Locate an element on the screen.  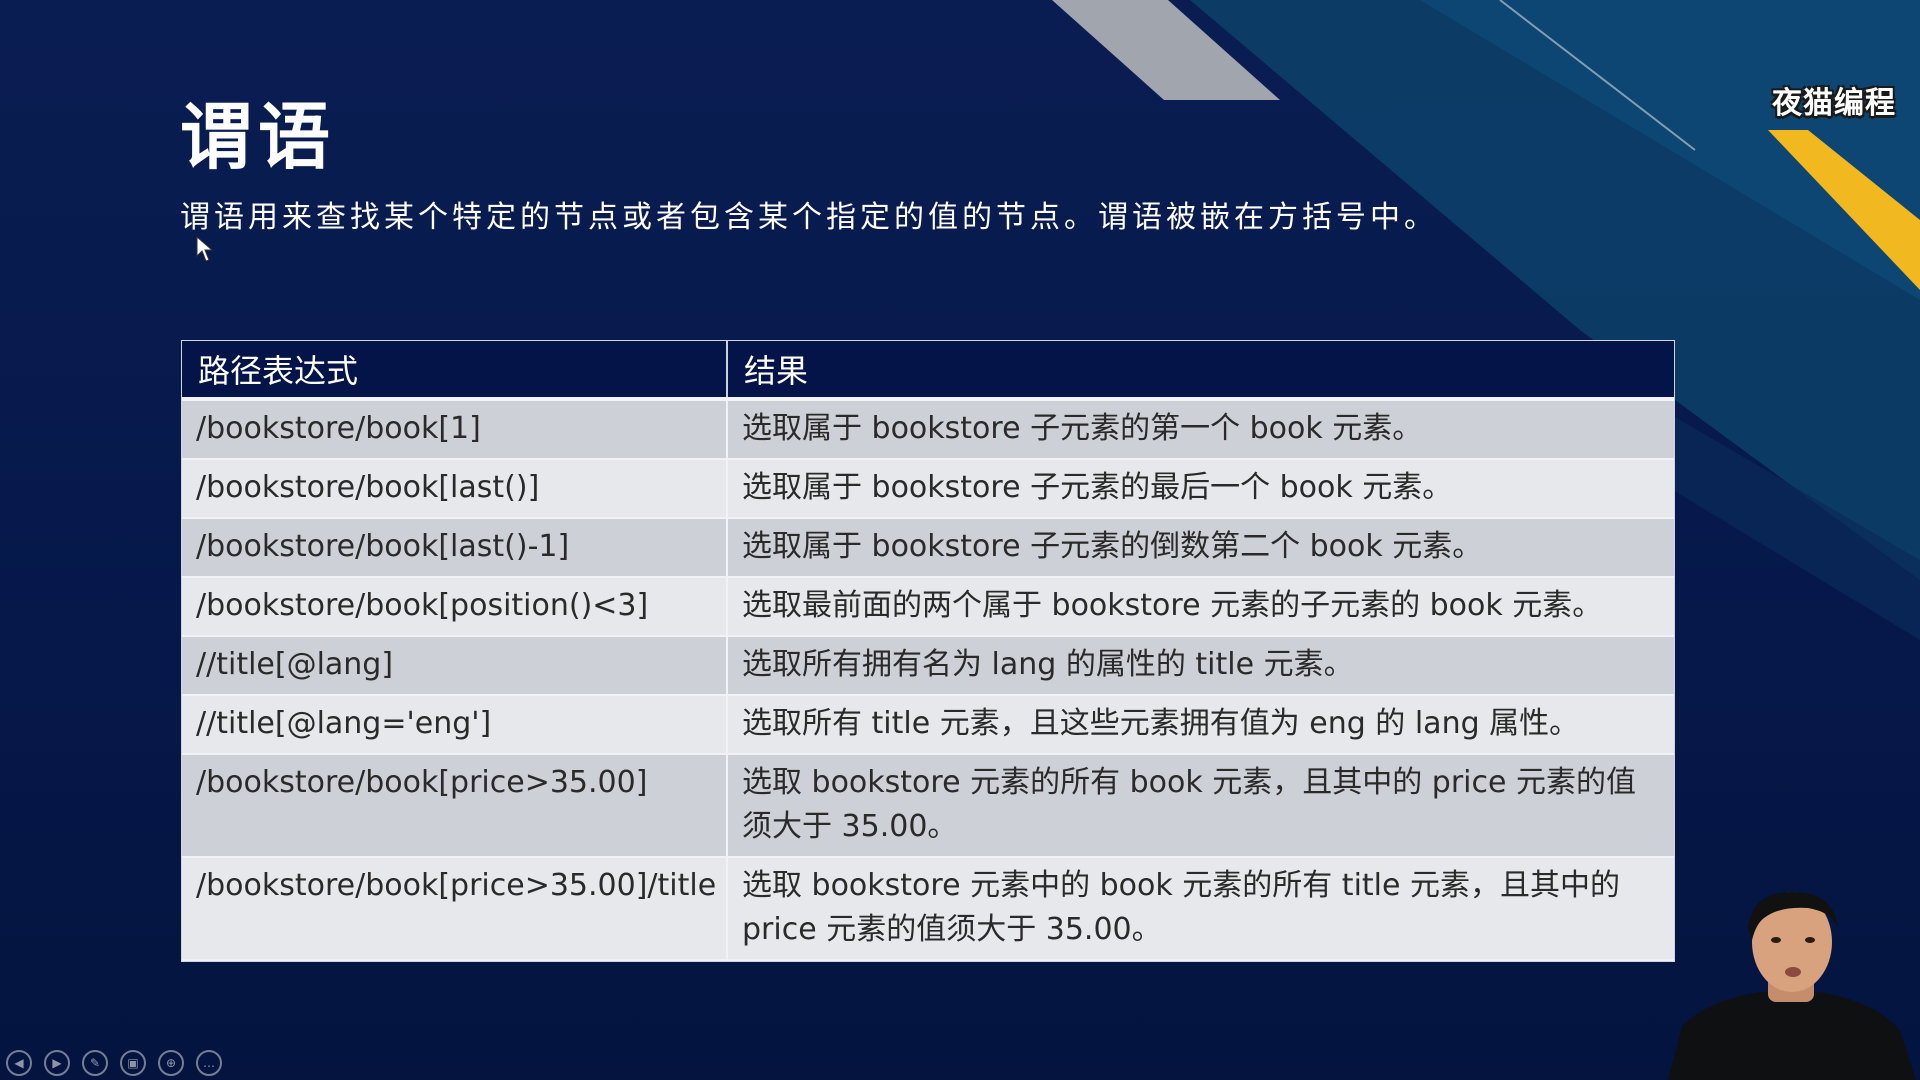
result-cell: 选取所有 title 元素，且这些元素拥有值为 eng 的 lang 属性。 is located at coordinates (1200, 725).